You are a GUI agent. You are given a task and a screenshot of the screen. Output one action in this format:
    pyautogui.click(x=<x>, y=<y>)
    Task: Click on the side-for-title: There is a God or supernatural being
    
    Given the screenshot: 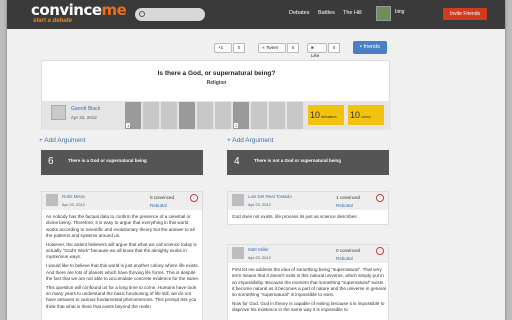 What is the action you would take?
    pyautogui.click(x=107, y=160)
    